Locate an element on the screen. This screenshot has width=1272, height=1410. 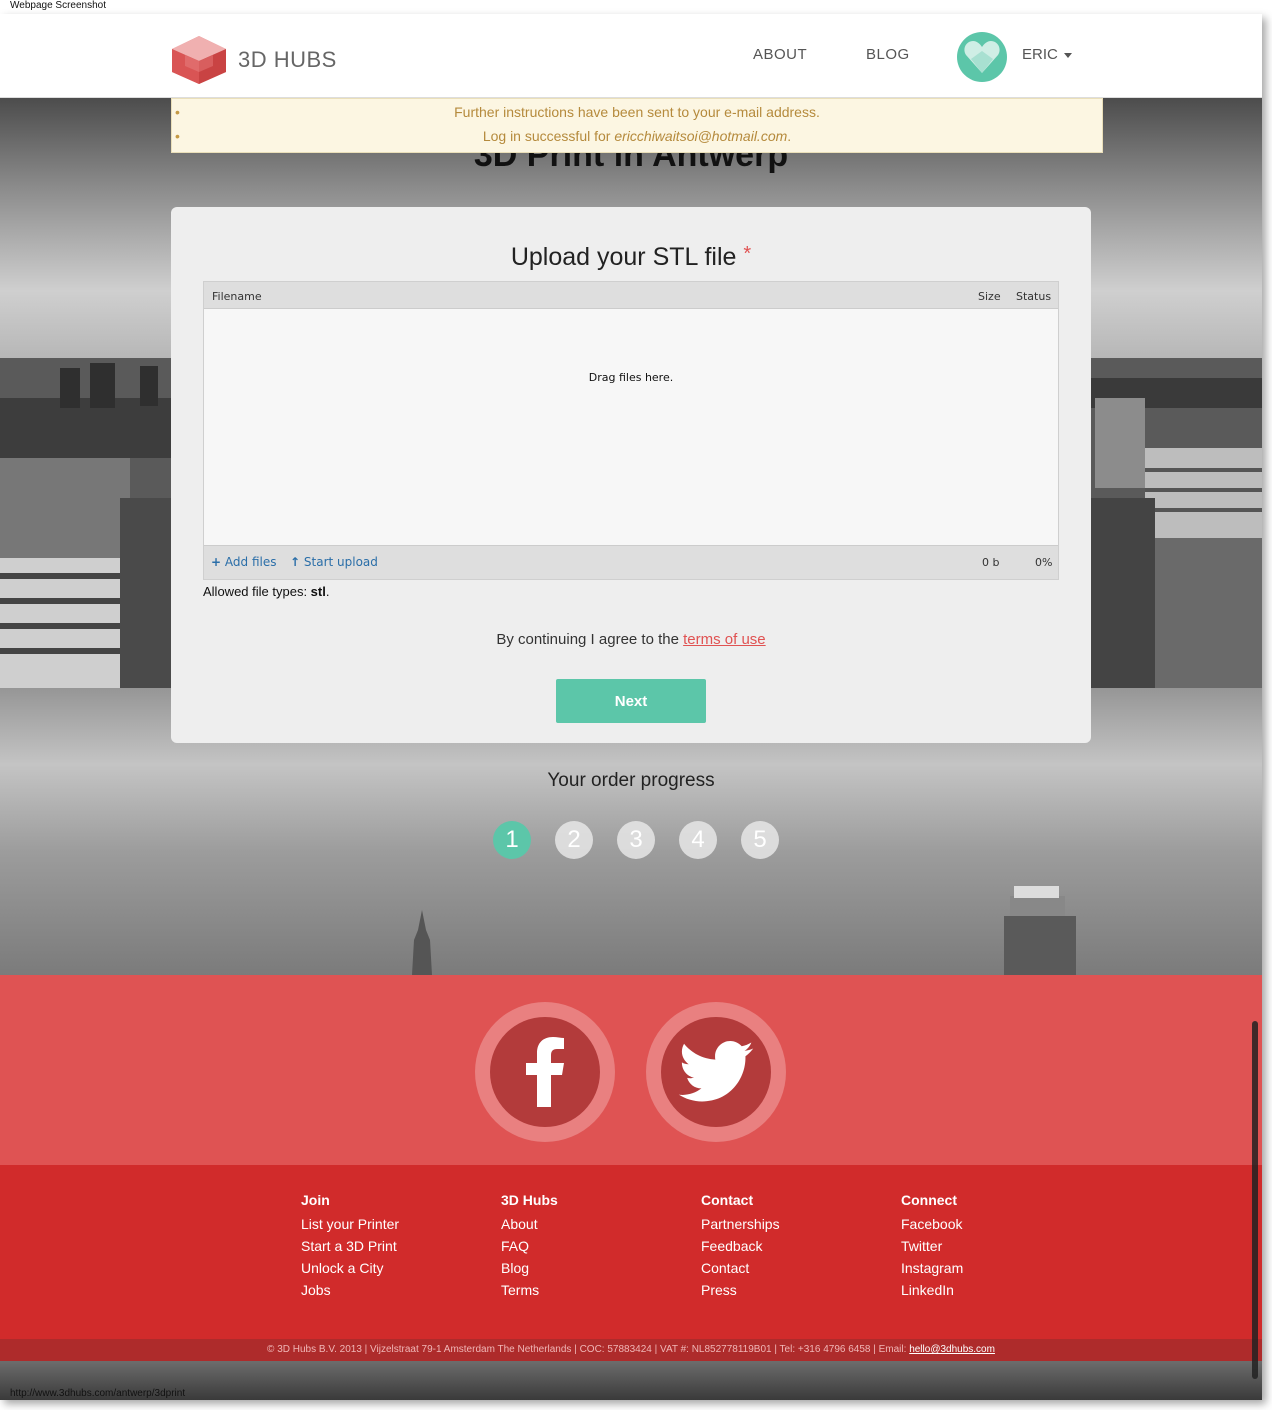
footer-heading: 3D Hubs is located at coordinates (529, 1200).